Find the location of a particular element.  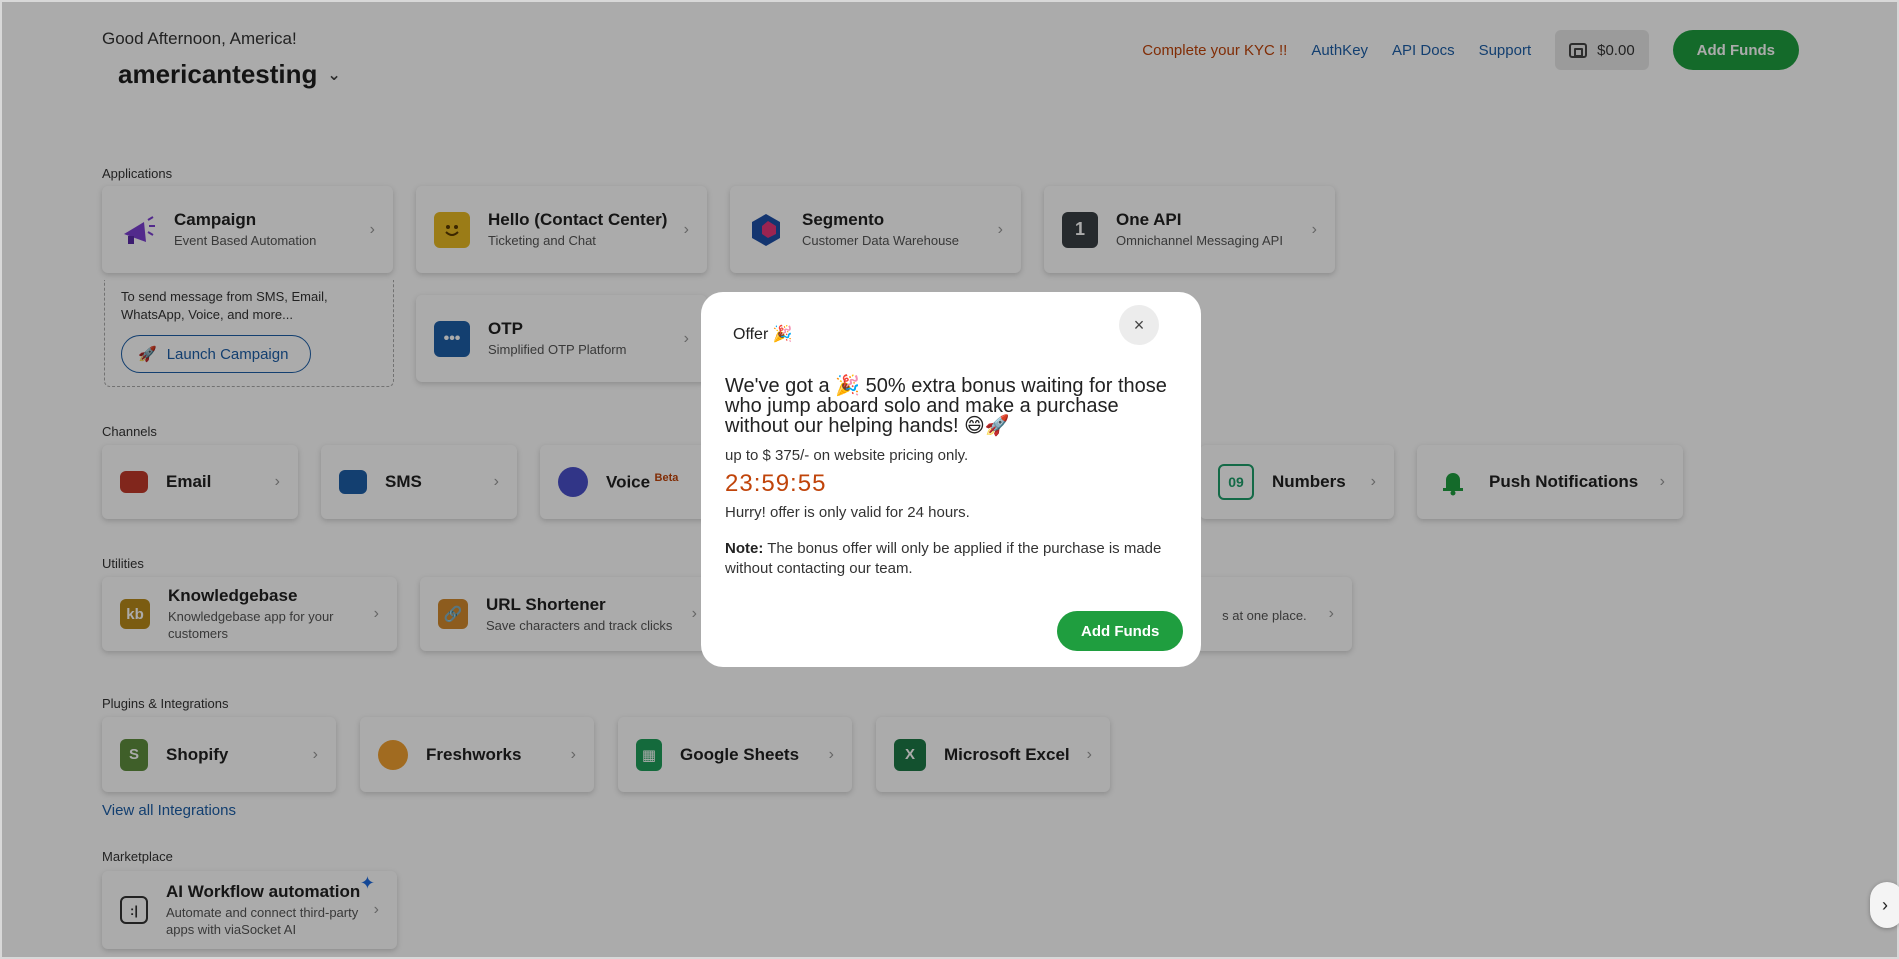

close-button: × is located at coordinates (1139, 325).